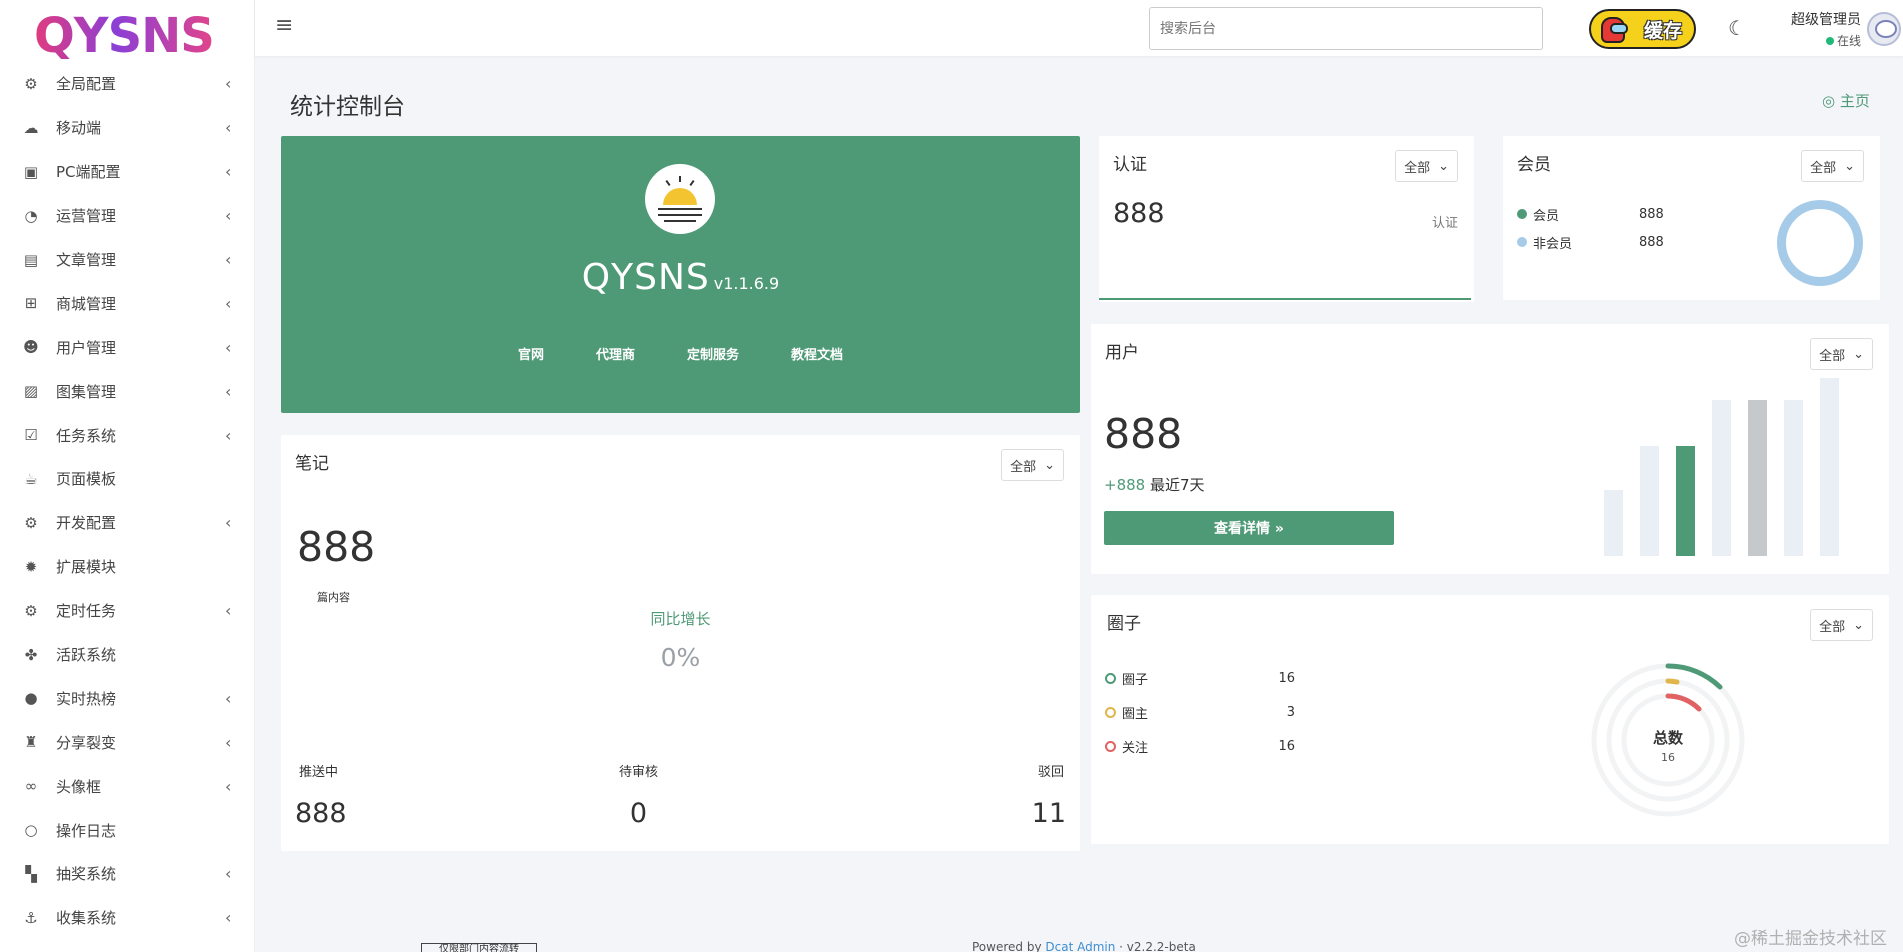 This screenshot has height=952, width=1903. I want to click on sidebar-item: ▚ 抽奖系统 ‹, so click(127, 874).